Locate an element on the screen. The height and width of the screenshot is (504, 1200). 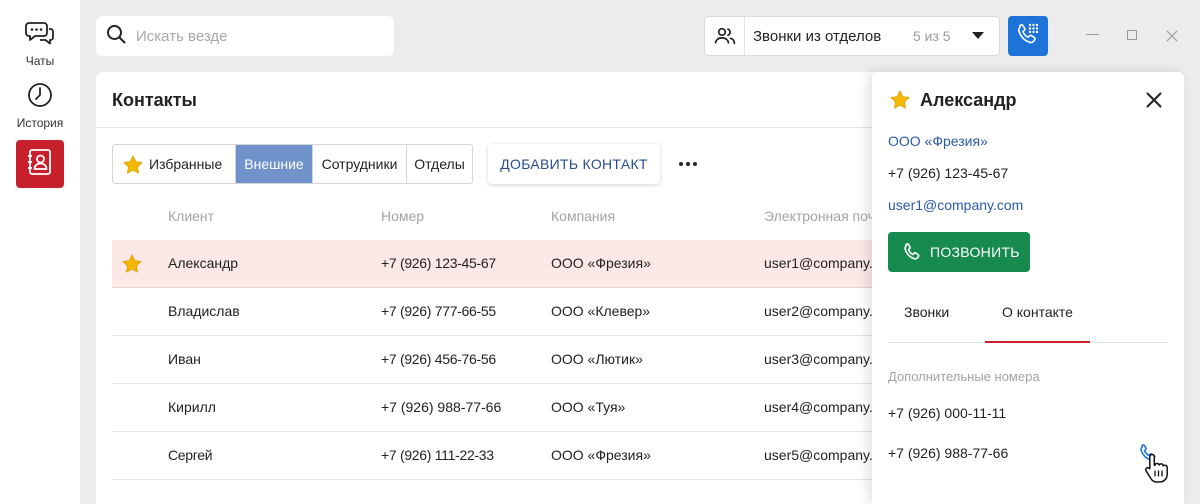
page-title: Контакты is located at coordinates (154, 100).